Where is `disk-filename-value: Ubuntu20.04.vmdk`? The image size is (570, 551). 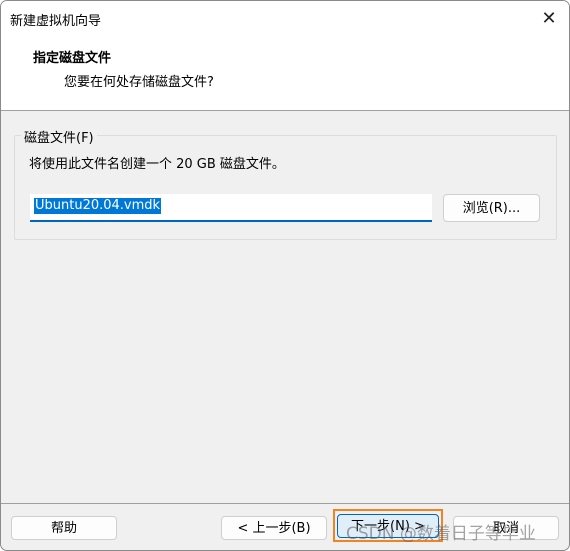 disk-filename-value: Ubuntu20.04.vmdk is located at coordinates (98, 206).